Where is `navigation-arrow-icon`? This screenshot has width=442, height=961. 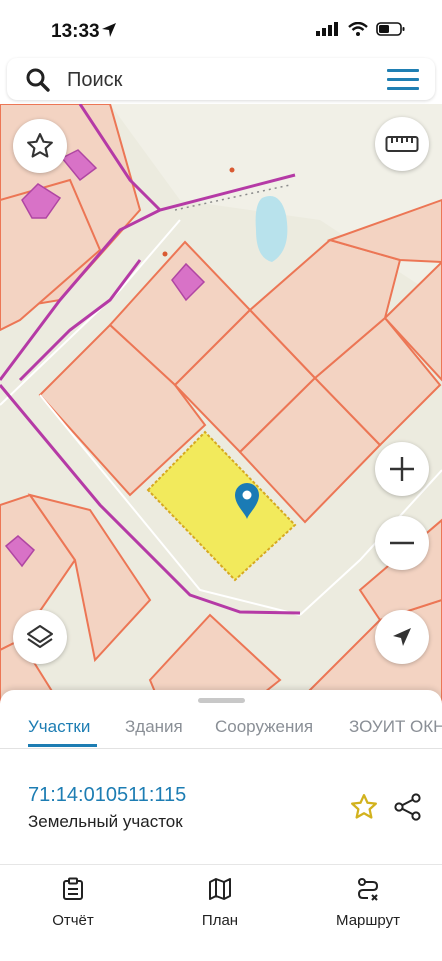
navigation-arrow-icon is located at coordinates (402, 637).